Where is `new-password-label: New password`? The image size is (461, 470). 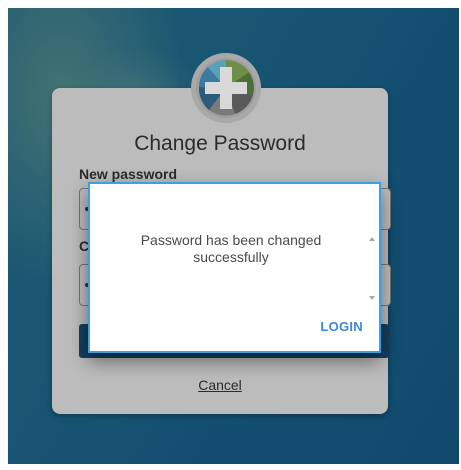 new-password-label: New password is located at coordinates (128, 174).